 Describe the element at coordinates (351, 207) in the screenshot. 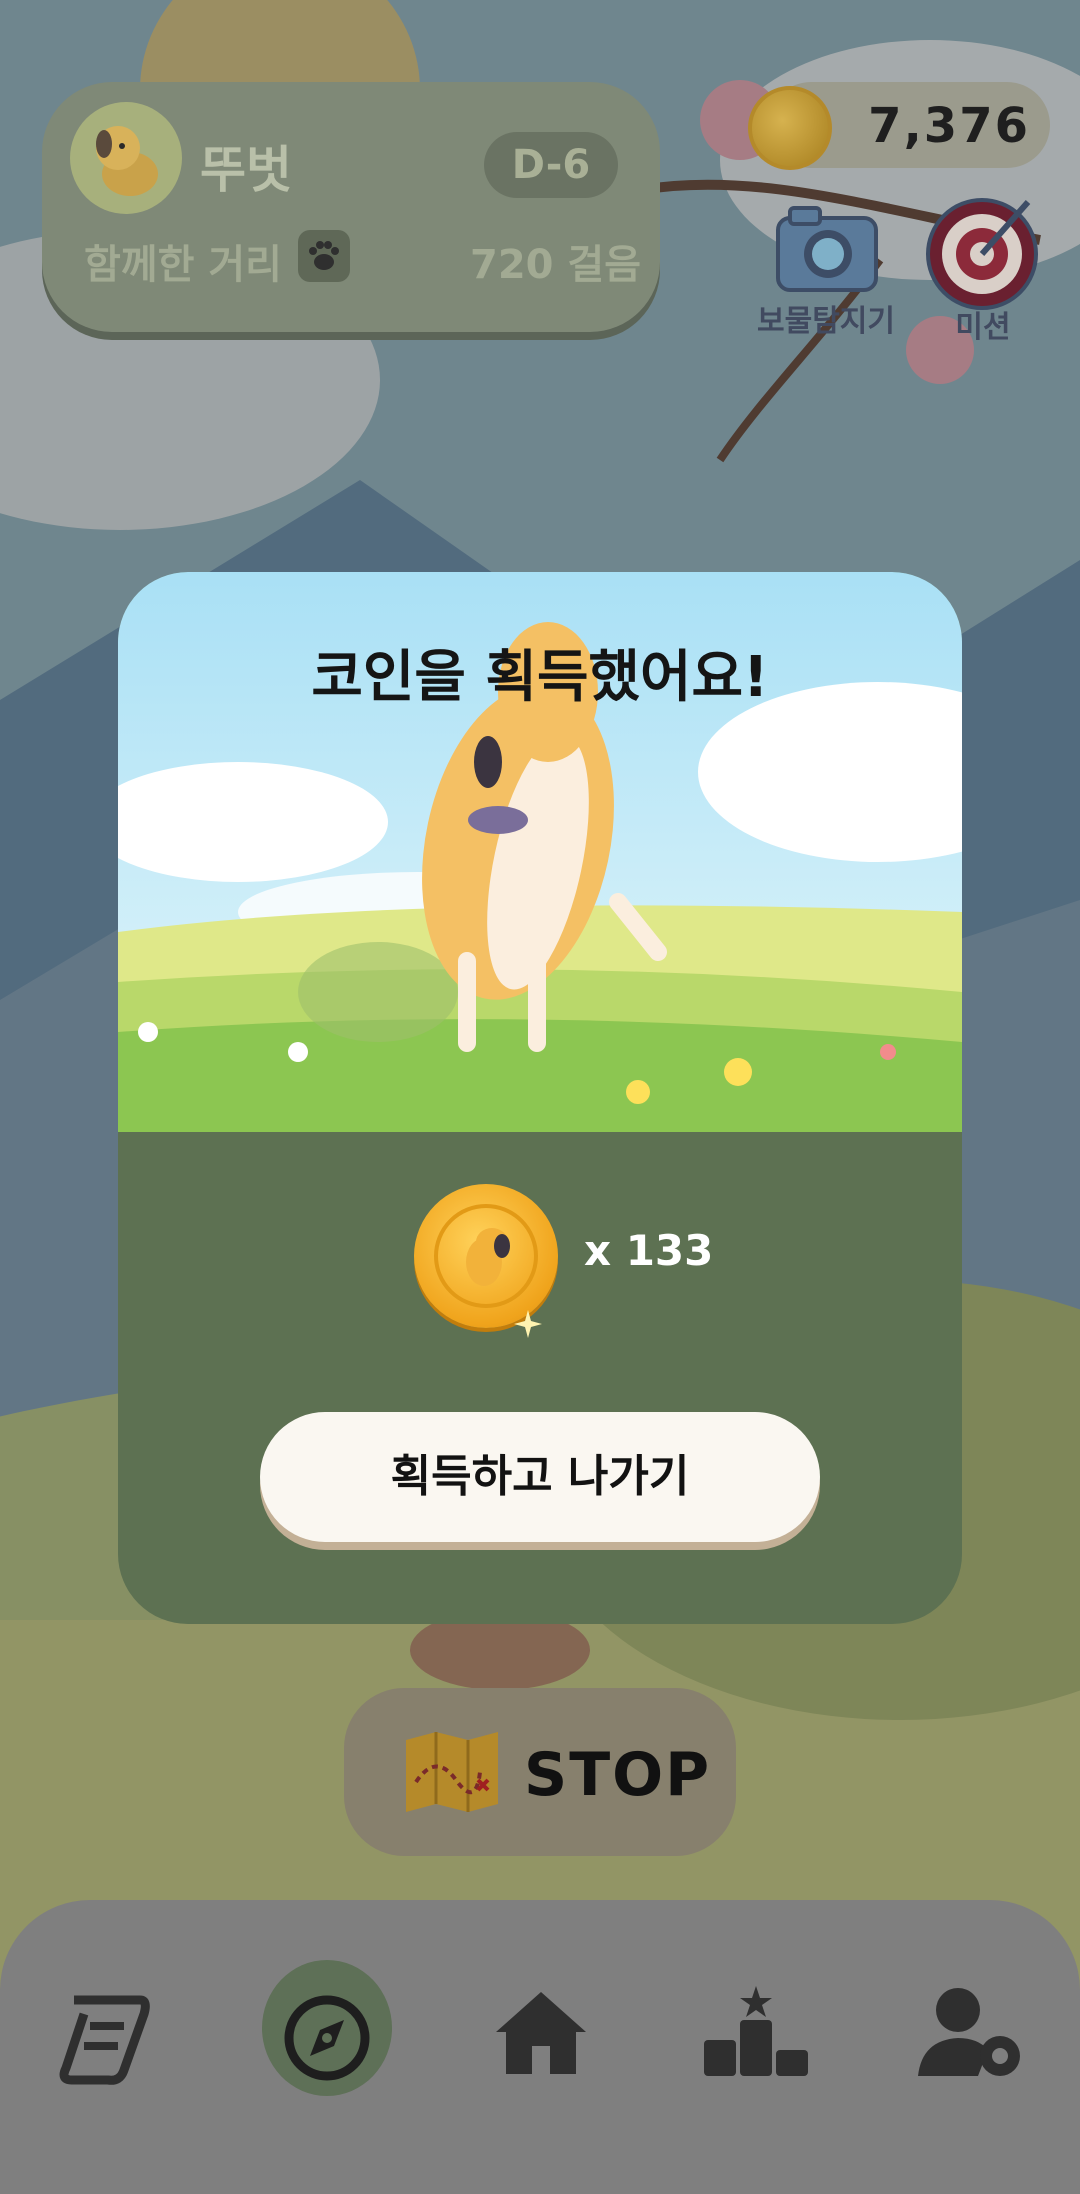

I see `profile-card: 뚜벗 D-6 함께한 거리 720 걸음` at that location.